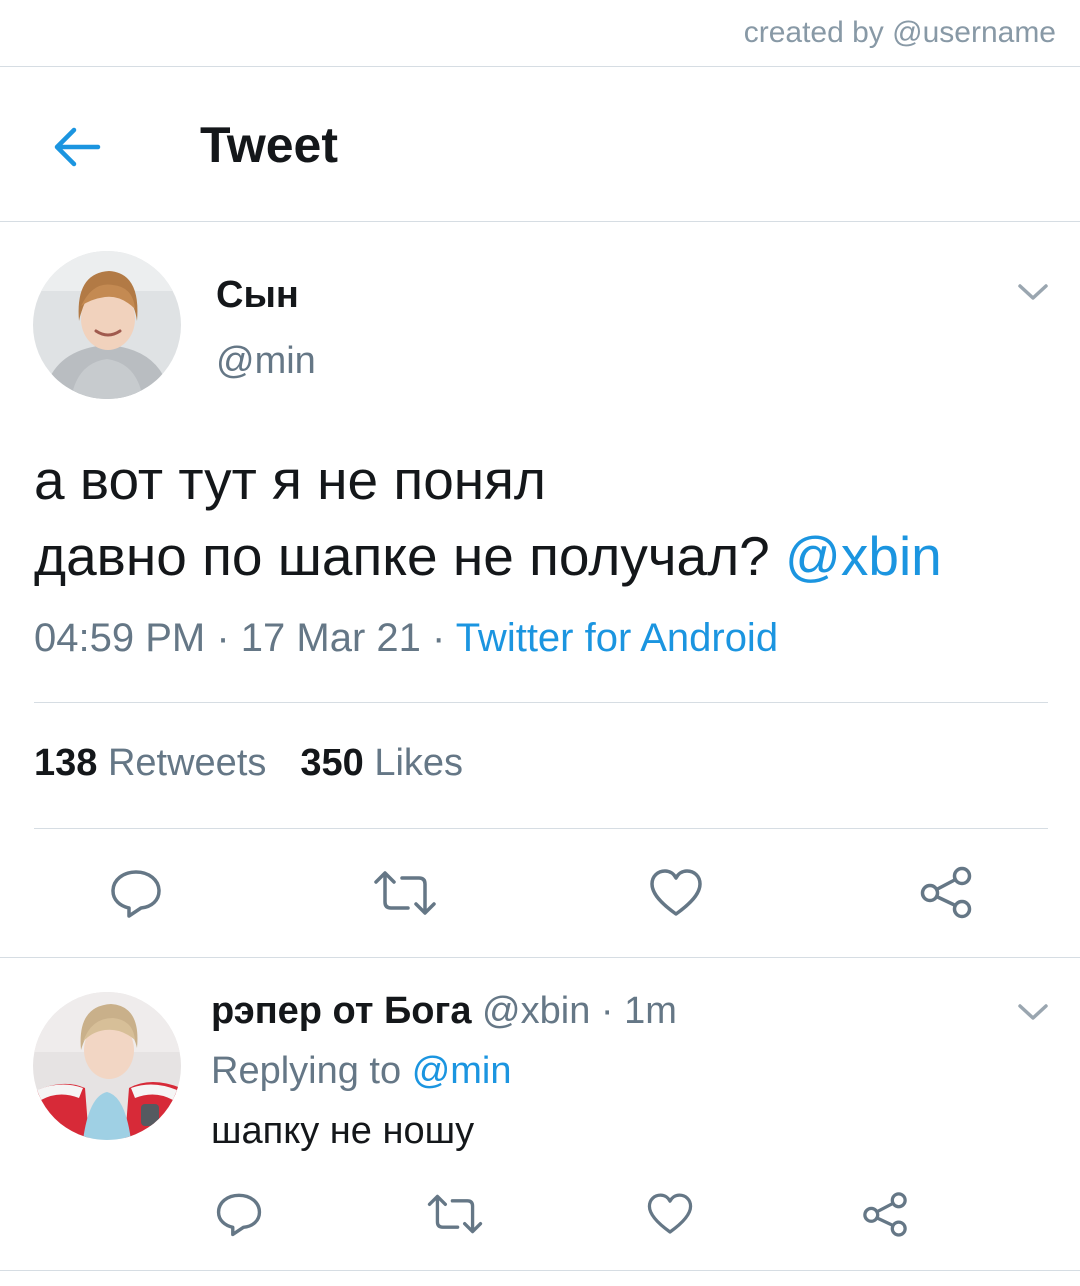 This screenshot has width=1080, height=1286. Describe the element at coordinates (187, 763) in the screenshot. I see `retweets-label: Retweets` at that location.